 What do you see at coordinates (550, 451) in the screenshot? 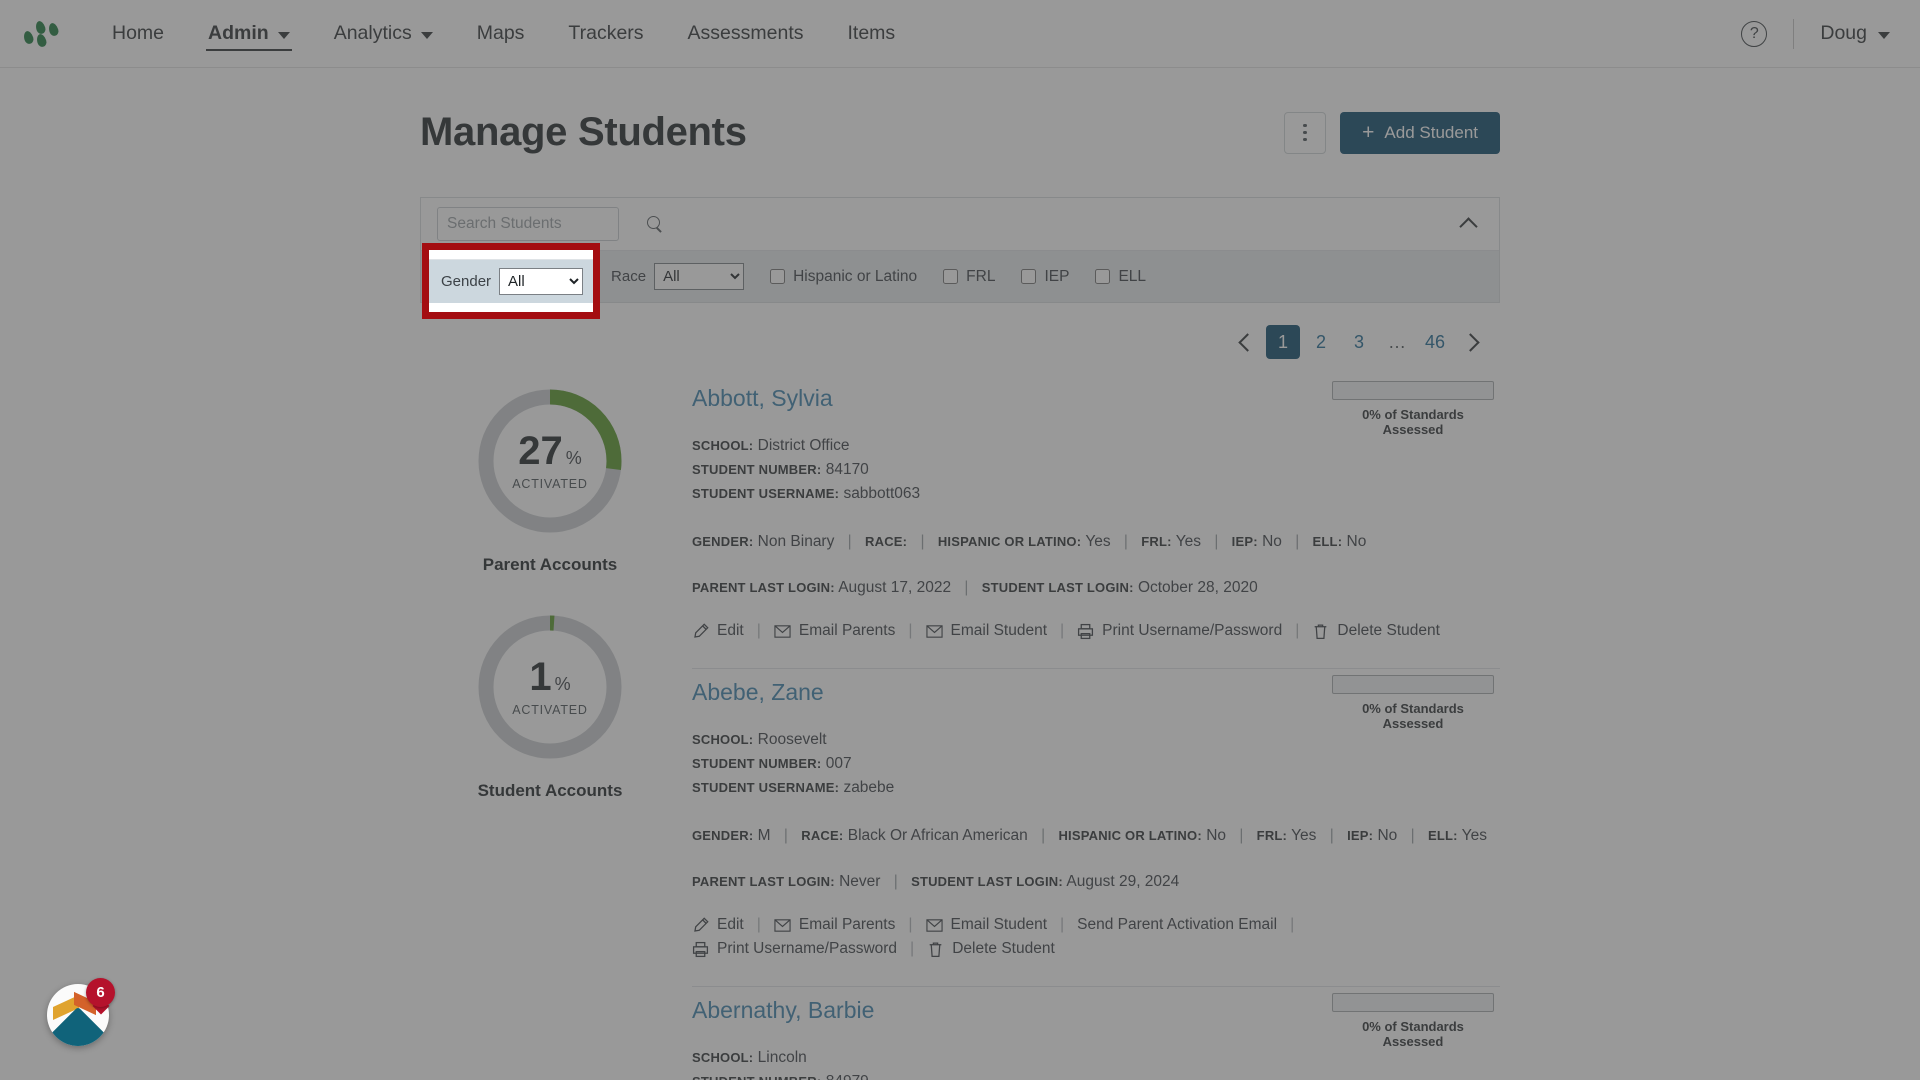
I see `donut-value-row: 27 %` at bounding box center [550, 451].